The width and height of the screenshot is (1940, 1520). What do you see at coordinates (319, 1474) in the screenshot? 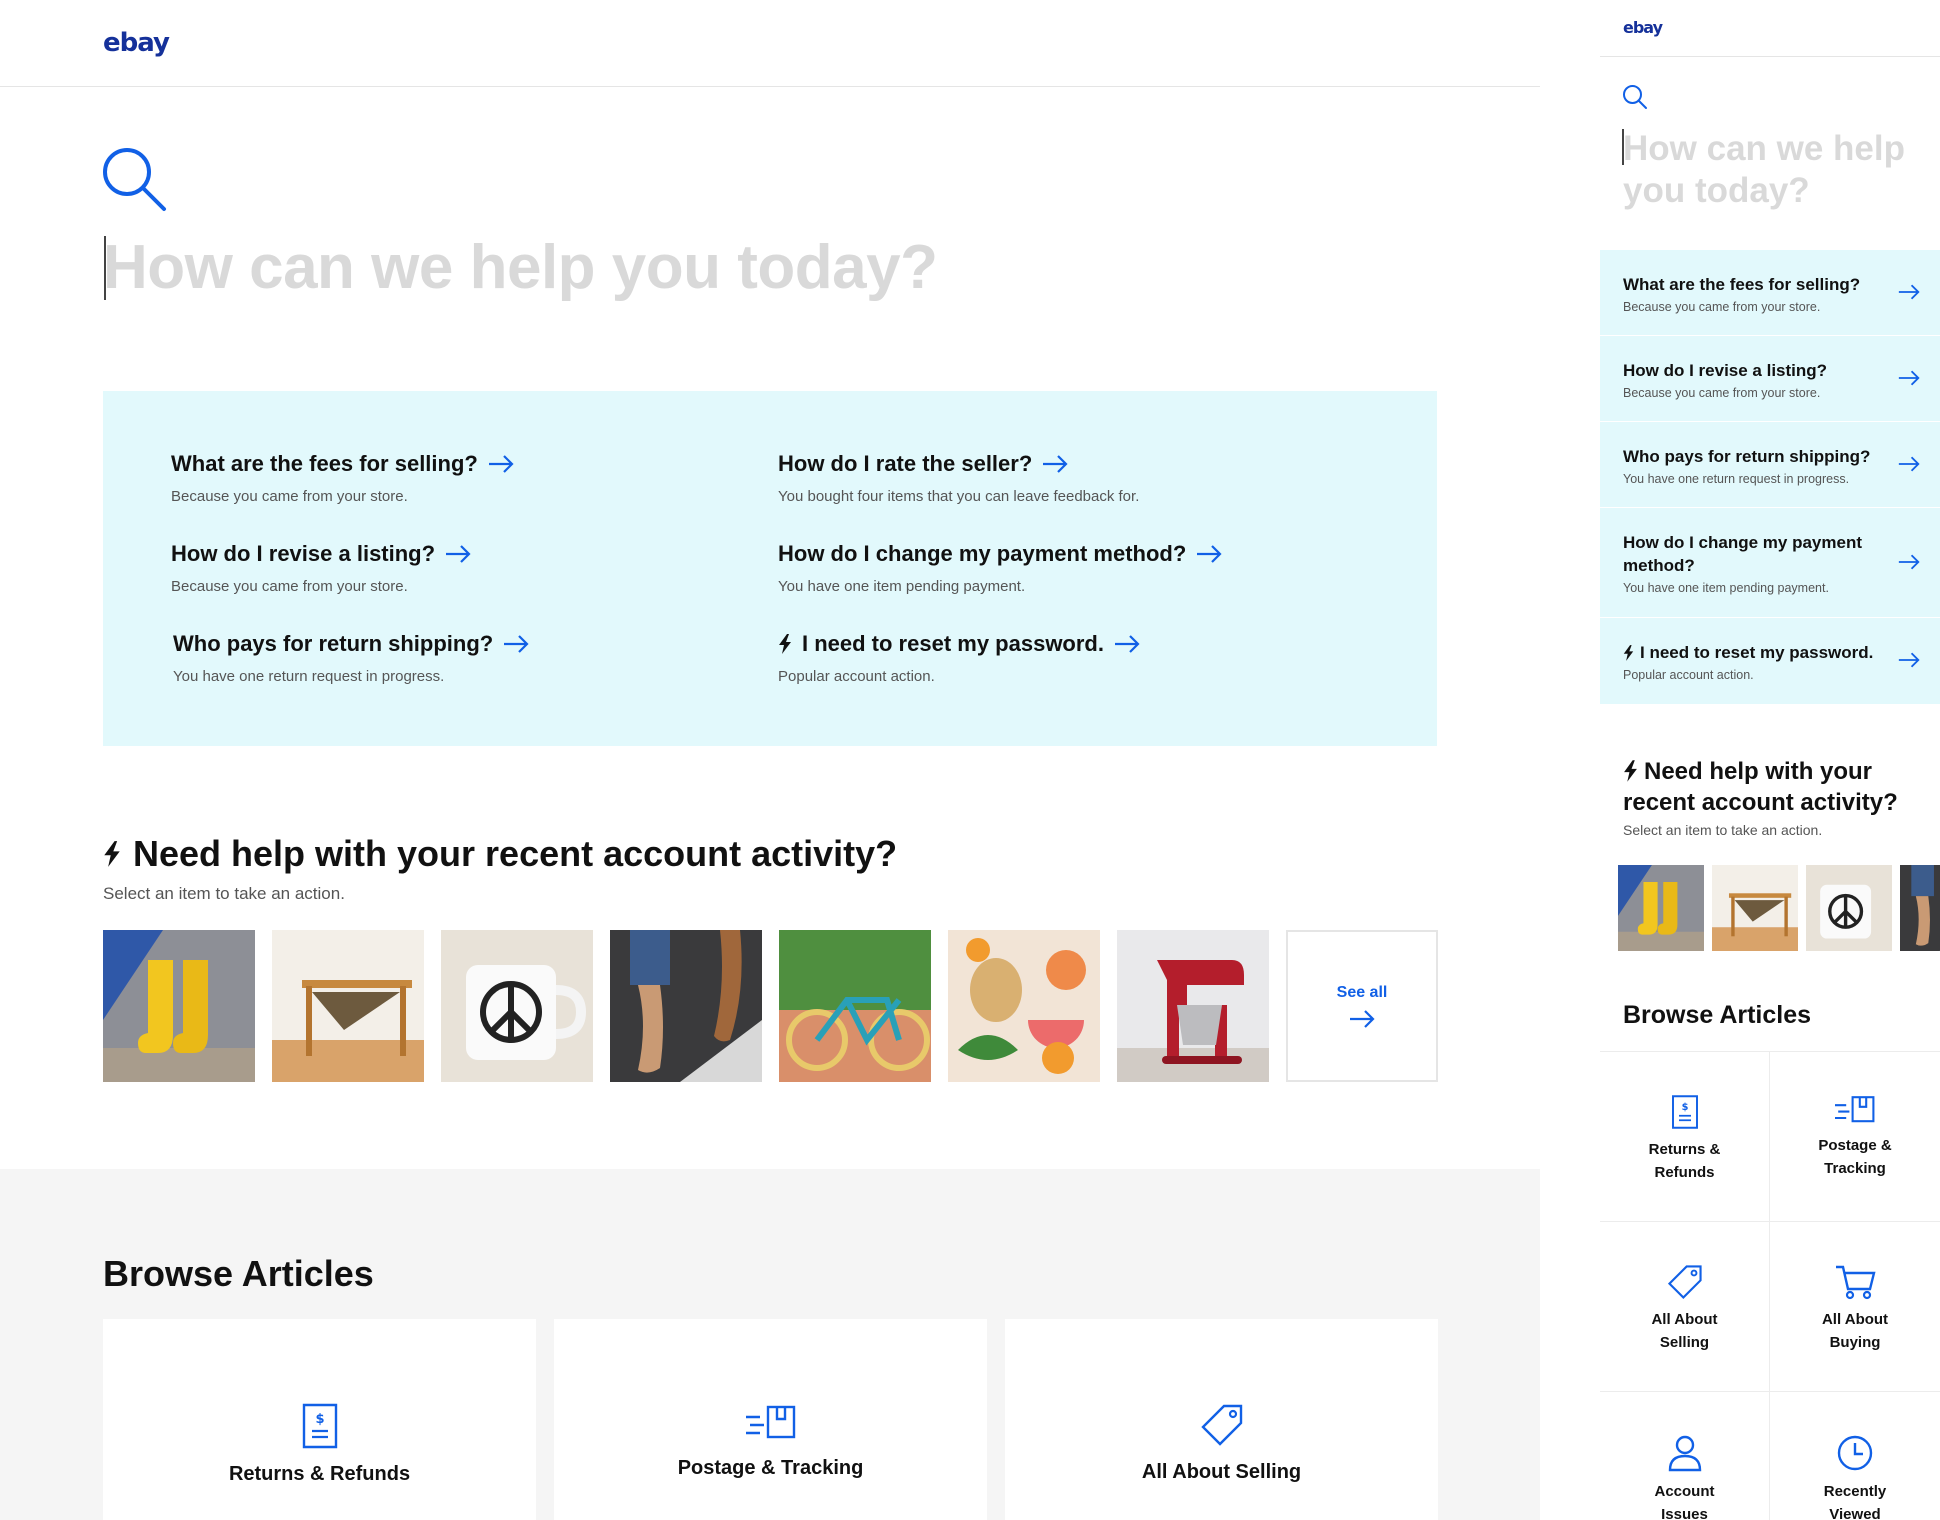
I see `card-label: Returns & Refunds` at bounding box center [319, 1474].